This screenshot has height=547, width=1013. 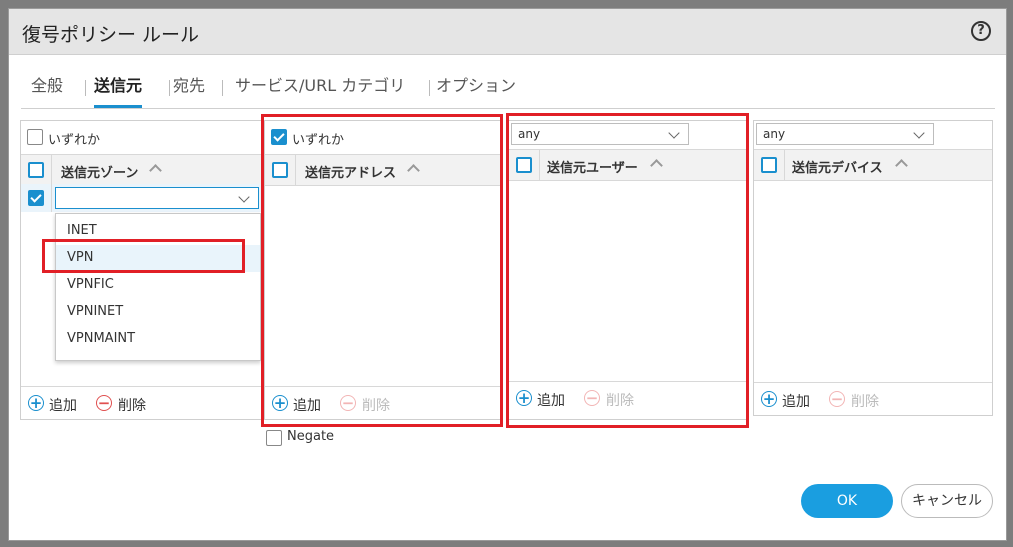 I want to click on tab-underline, so click(x=508, y=108).